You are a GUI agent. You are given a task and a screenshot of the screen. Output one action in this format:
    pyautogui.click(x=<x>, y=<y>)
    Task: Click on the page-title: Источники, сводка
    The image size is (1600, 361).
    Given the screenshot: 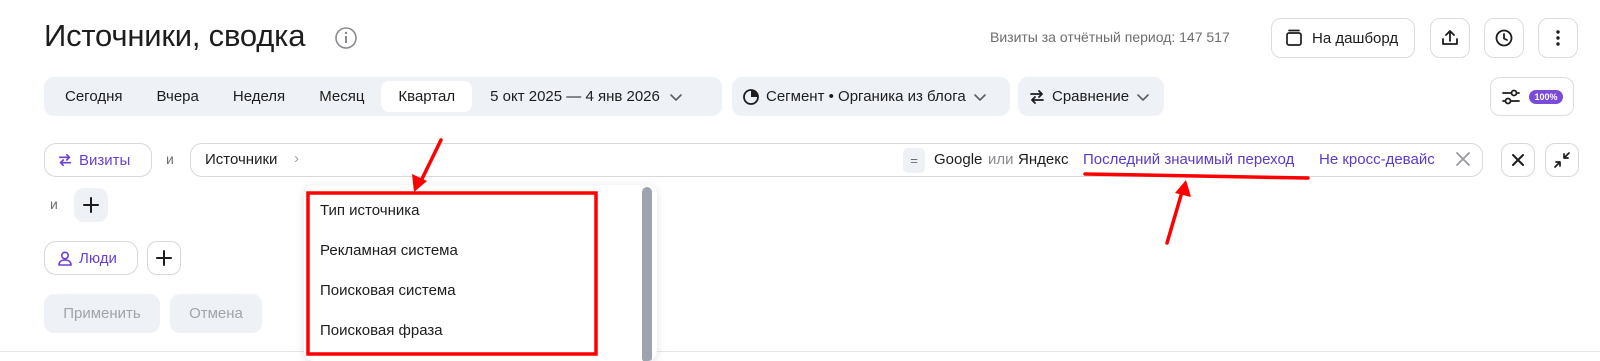 What is the action you would take?
    pyautogui.click(x=175, y=35)
    